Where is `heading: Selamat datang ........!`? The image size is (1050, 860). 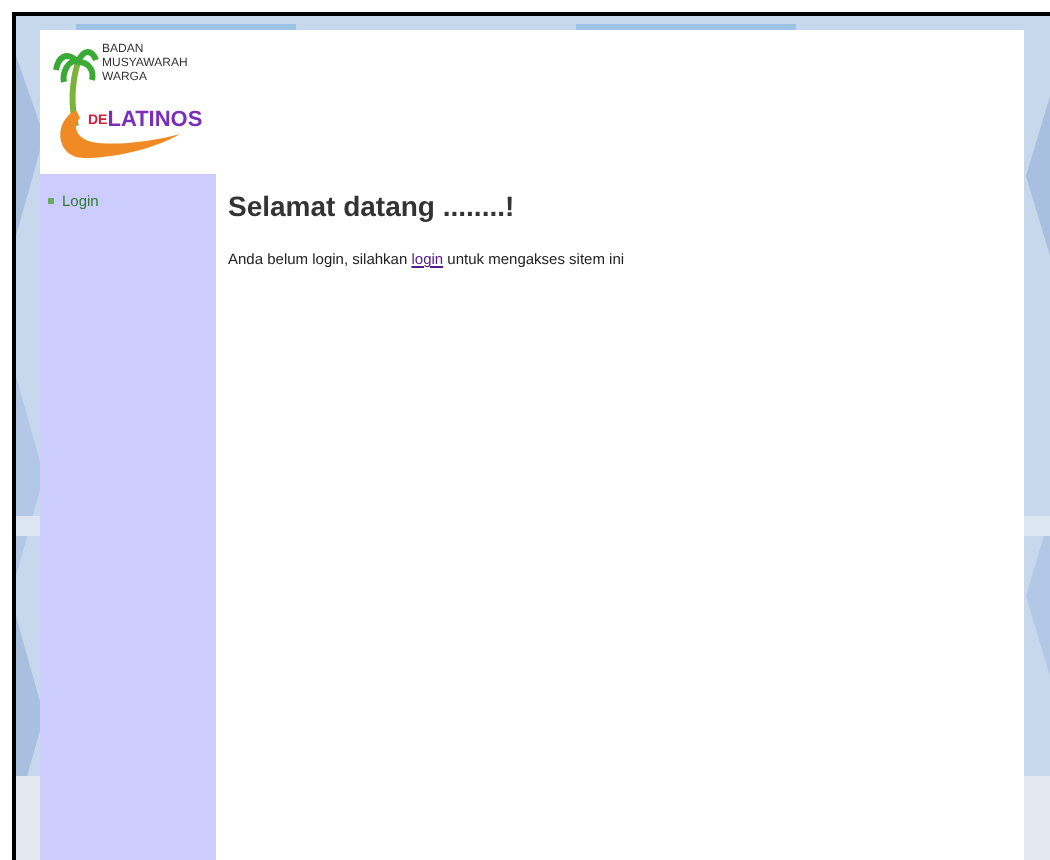
heading: Selamat datang ........! is located at coordinates (372, 207).